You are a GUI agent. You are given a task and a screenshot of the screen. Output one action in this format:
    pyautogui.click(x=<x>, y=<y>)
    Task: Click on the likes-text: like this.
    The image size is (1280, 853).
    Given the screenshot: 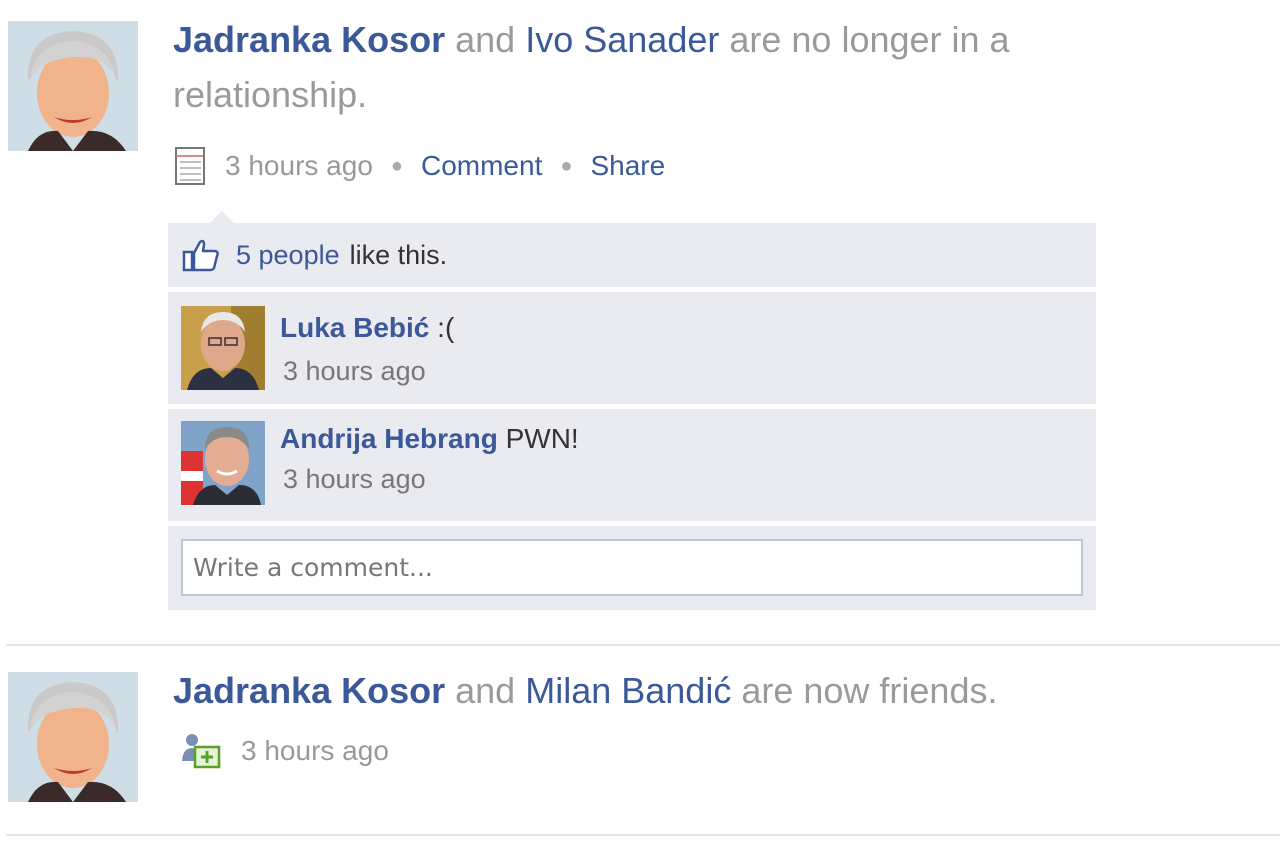 What is the action you would take?
    pyautogui.click(x=398, y=254)
    